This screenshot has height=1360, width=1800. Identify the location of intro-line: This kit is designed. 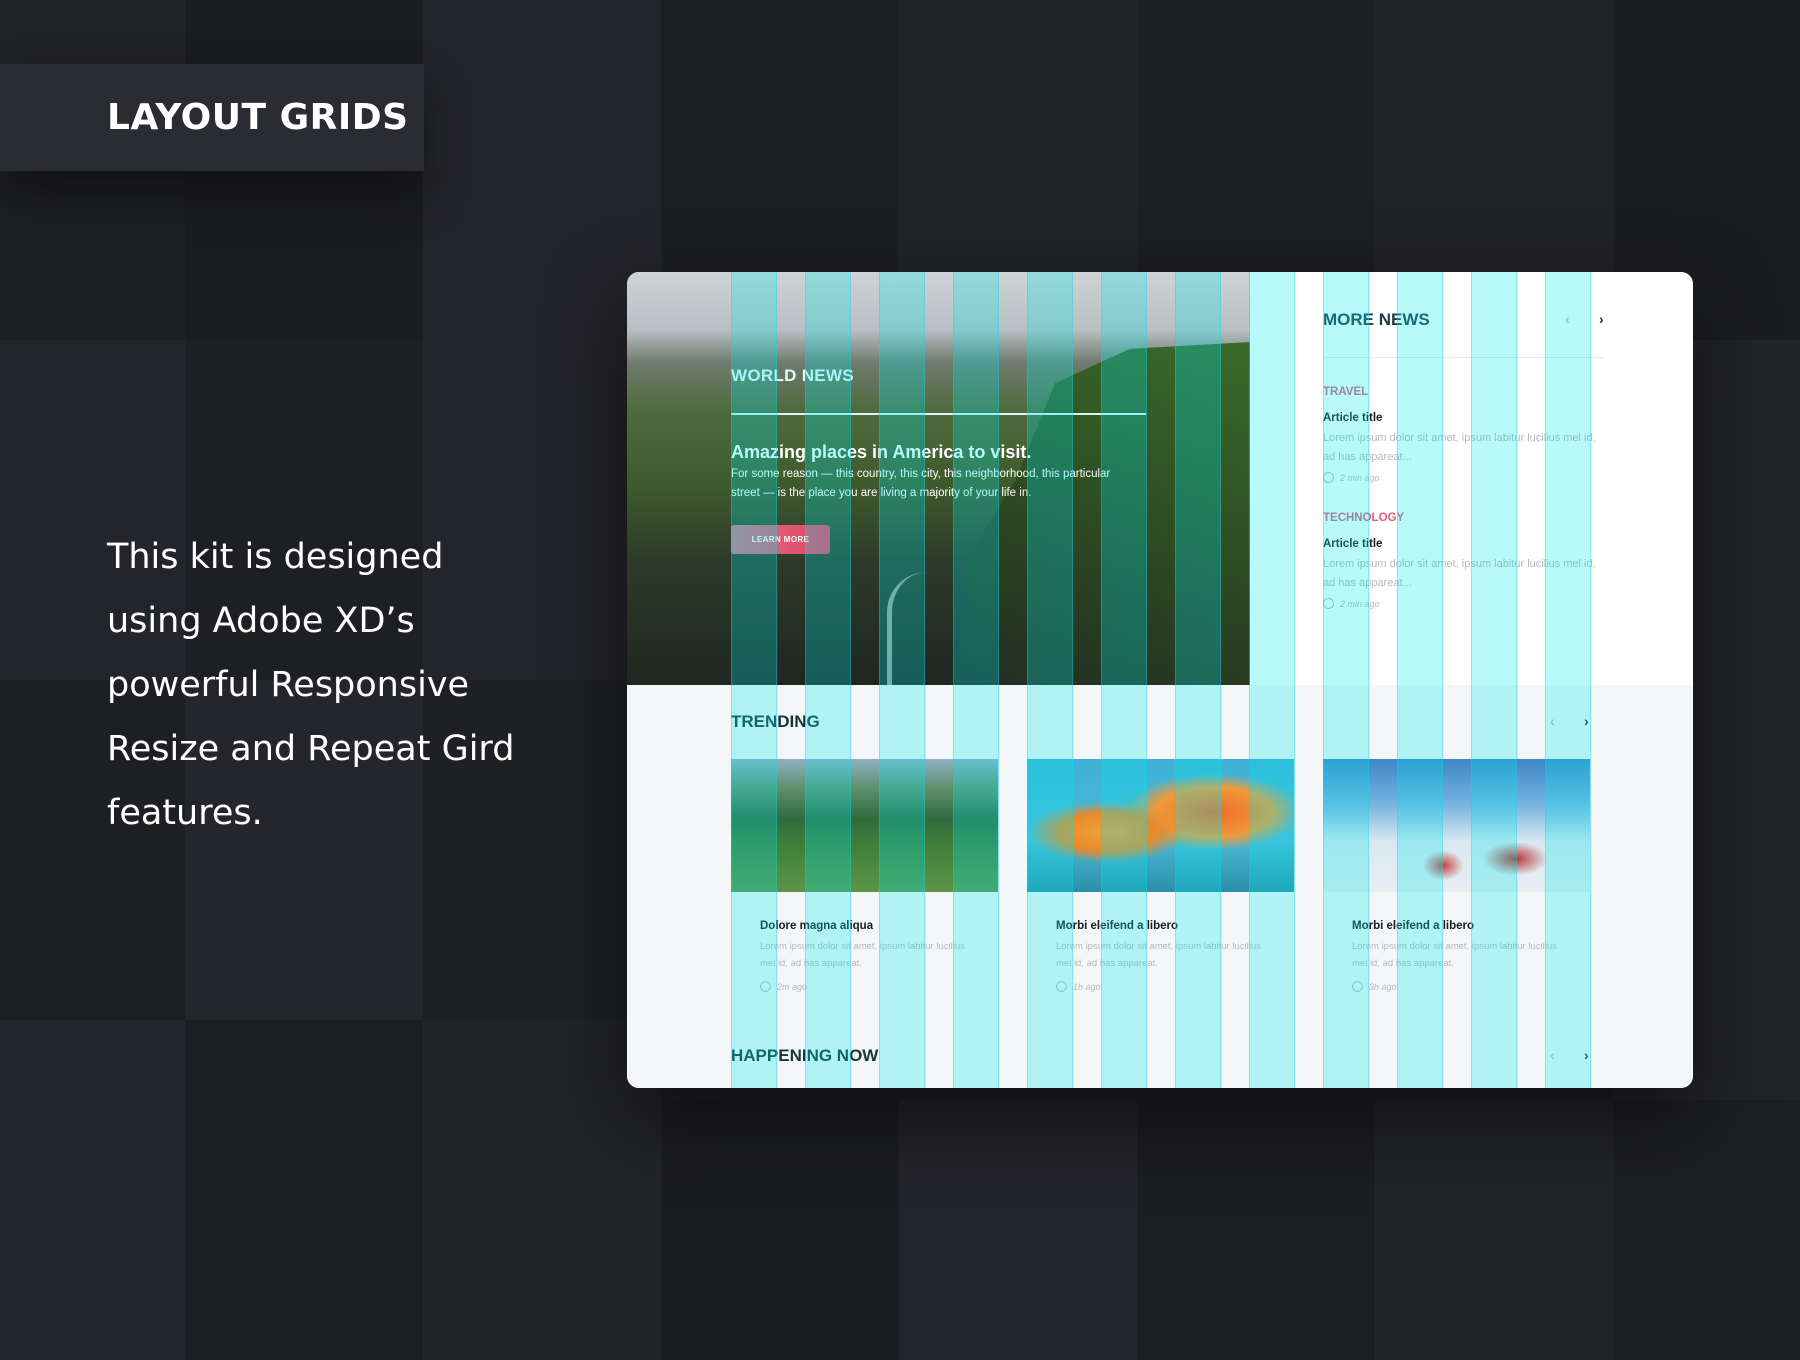
(275, 557).